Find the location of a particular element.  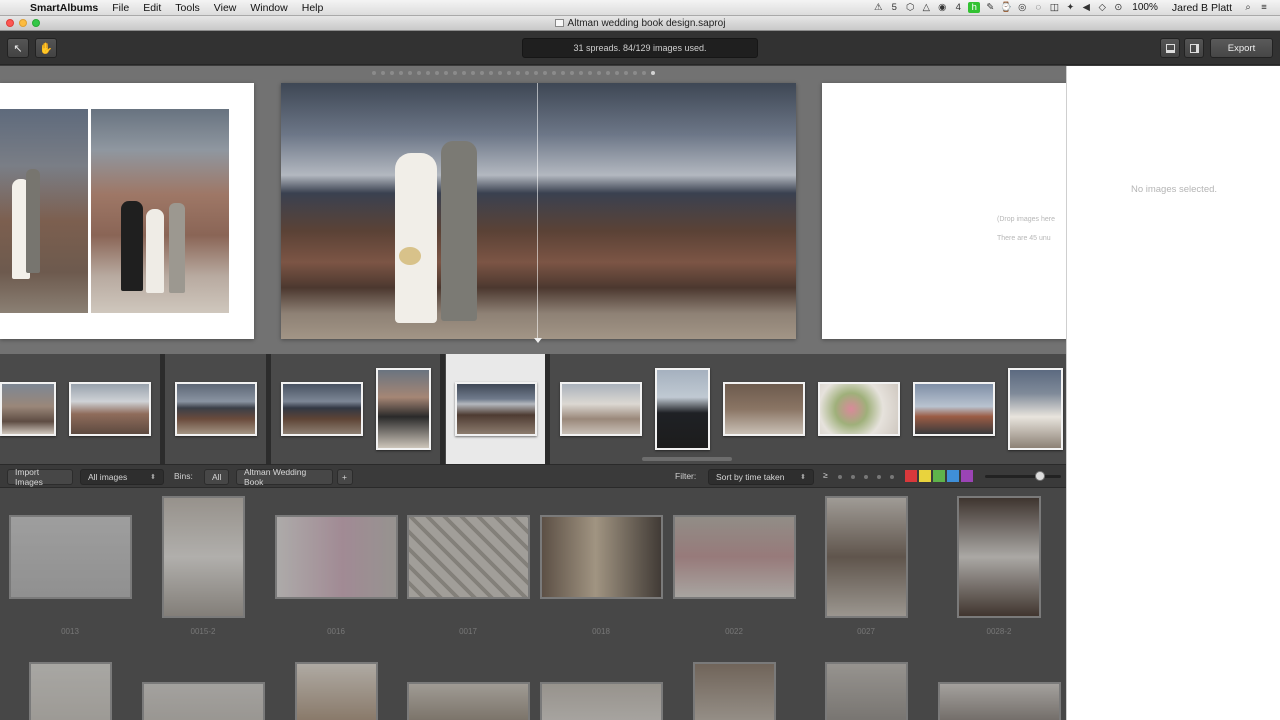

couple-canyon-hero-photo is located at coordinates (538, 211).